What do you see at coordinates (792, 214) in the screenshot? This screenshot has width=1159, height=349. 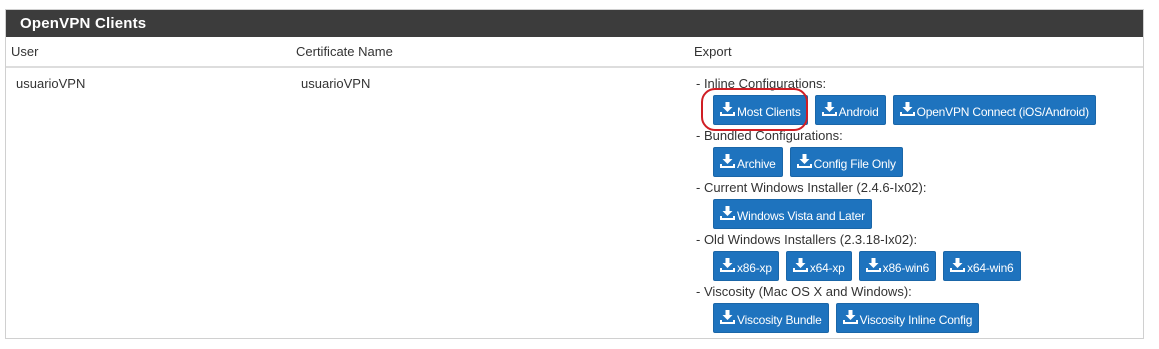 I see `windows-vista-button: Windows Vista and Later` at bounding box center [792, 214].